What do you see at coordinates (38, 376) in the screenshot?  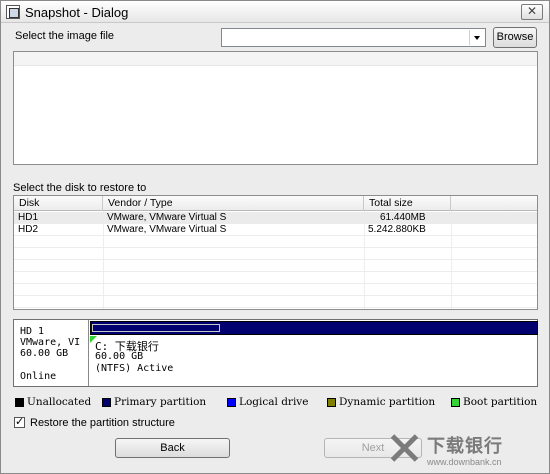 I see `disk-status: Online` at bounding box center [38, 376].